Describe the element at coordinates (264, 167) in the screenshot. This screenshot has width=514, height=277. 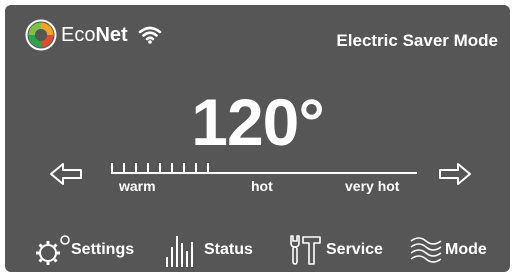
I see `temperature-scale` at that location.